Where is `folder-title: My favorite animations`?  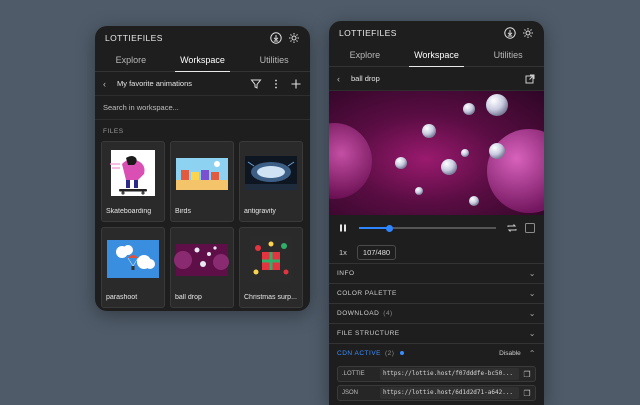
folder-title: My favorite animations is located at coordinates (155, 83).